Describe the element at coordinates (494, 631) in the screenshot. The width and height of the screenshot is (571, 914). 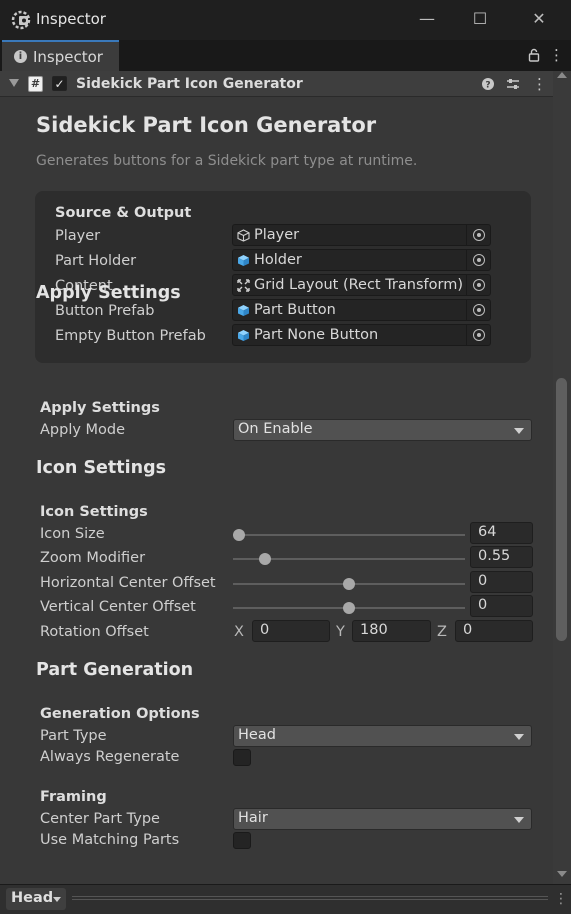
I see `rotation-z-input: 0` at that location.